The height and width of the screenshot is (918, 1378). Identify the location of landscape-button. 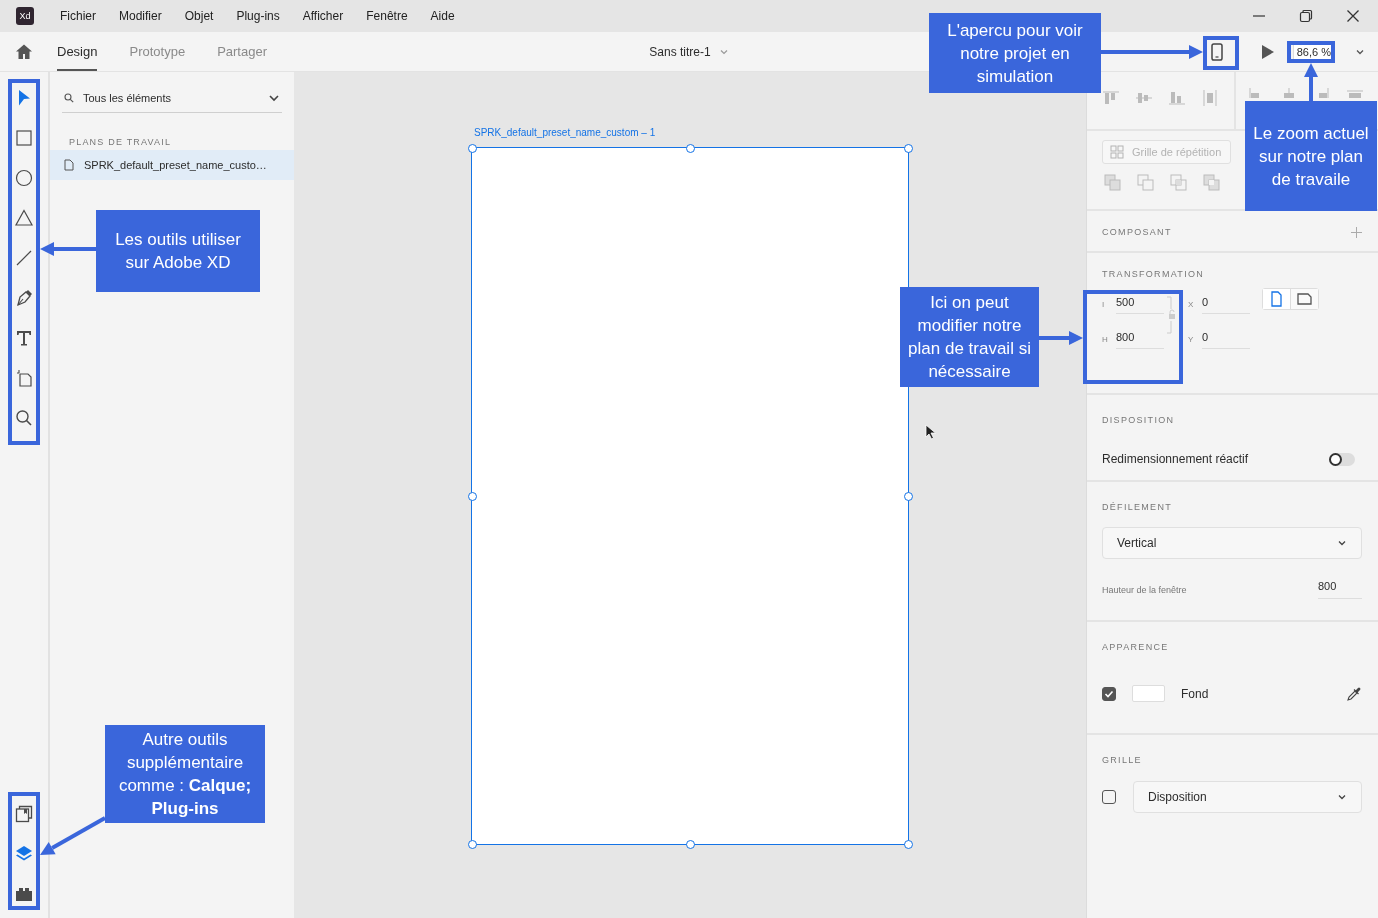
(1304, 299).